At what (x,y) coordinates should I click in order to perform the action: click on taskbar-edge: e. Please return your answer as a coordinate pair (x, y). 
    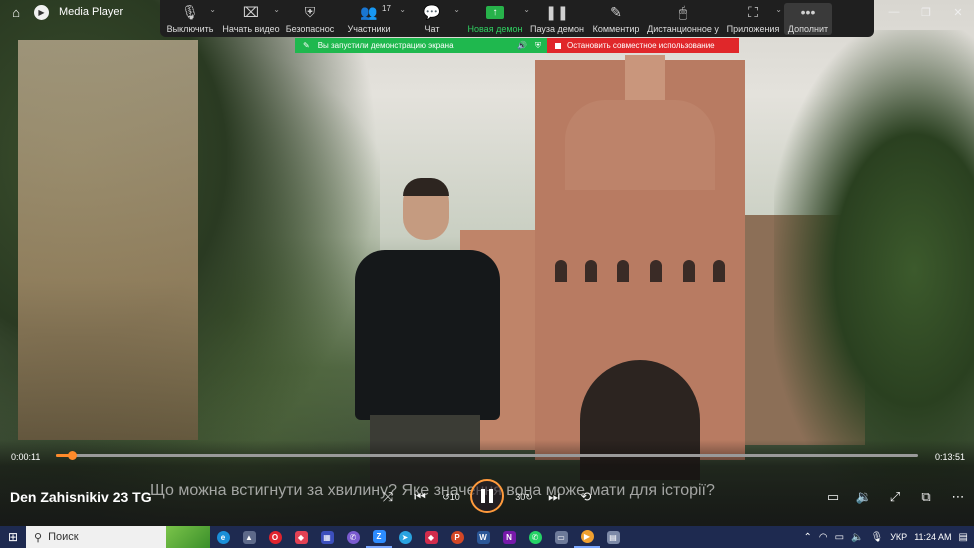
    Looking at the image, I should click on (223, 537).